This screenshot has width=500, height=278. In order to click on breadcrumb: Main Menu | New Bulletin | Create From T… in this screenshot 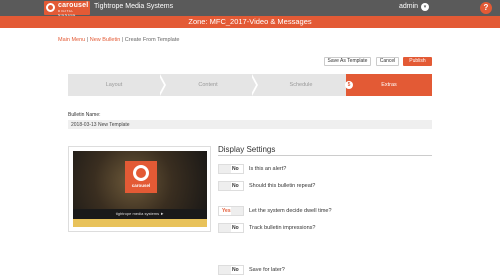, I will do `click(118, 40)`.